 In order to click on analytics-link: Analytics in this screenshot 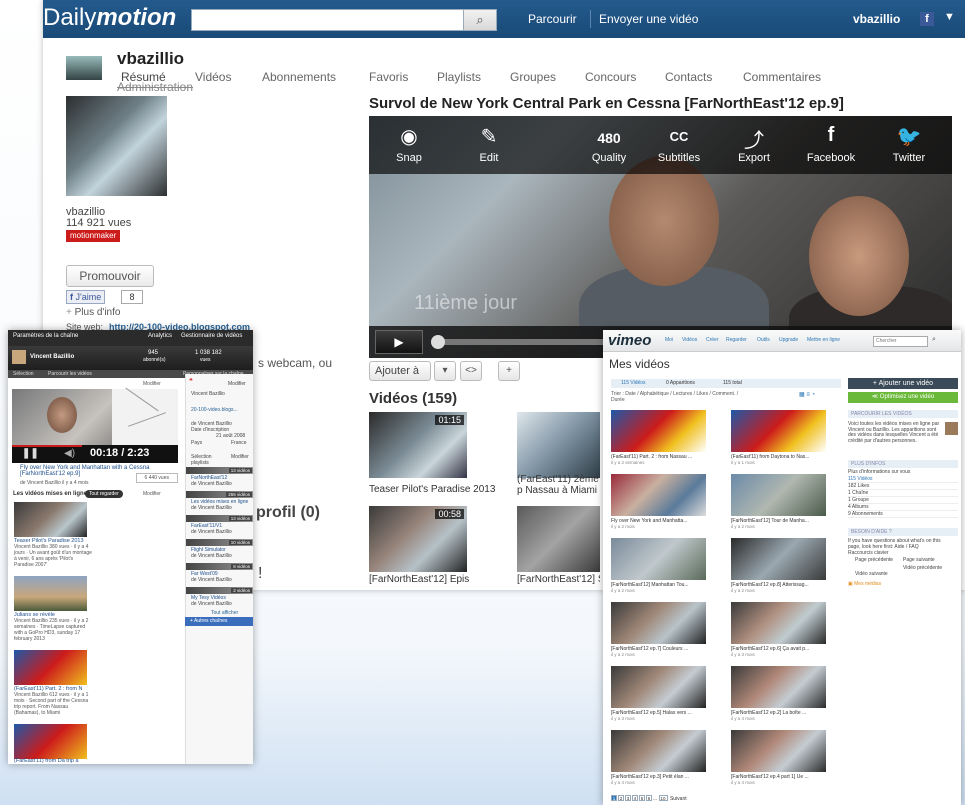, I will do `click(160, 336)`.